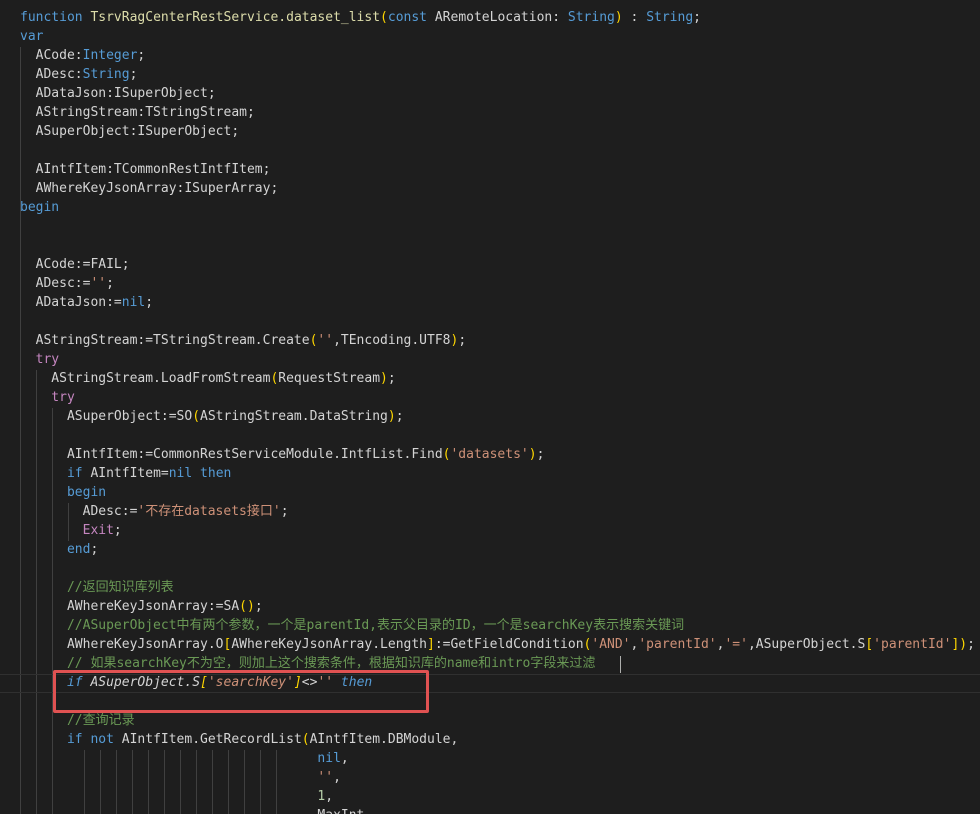 The width and height of the screenshot is (980, 814). Describe the element at coordinates (501, 17) in the screenshot. I see `code-token: ARemoteLocation:` at that location.